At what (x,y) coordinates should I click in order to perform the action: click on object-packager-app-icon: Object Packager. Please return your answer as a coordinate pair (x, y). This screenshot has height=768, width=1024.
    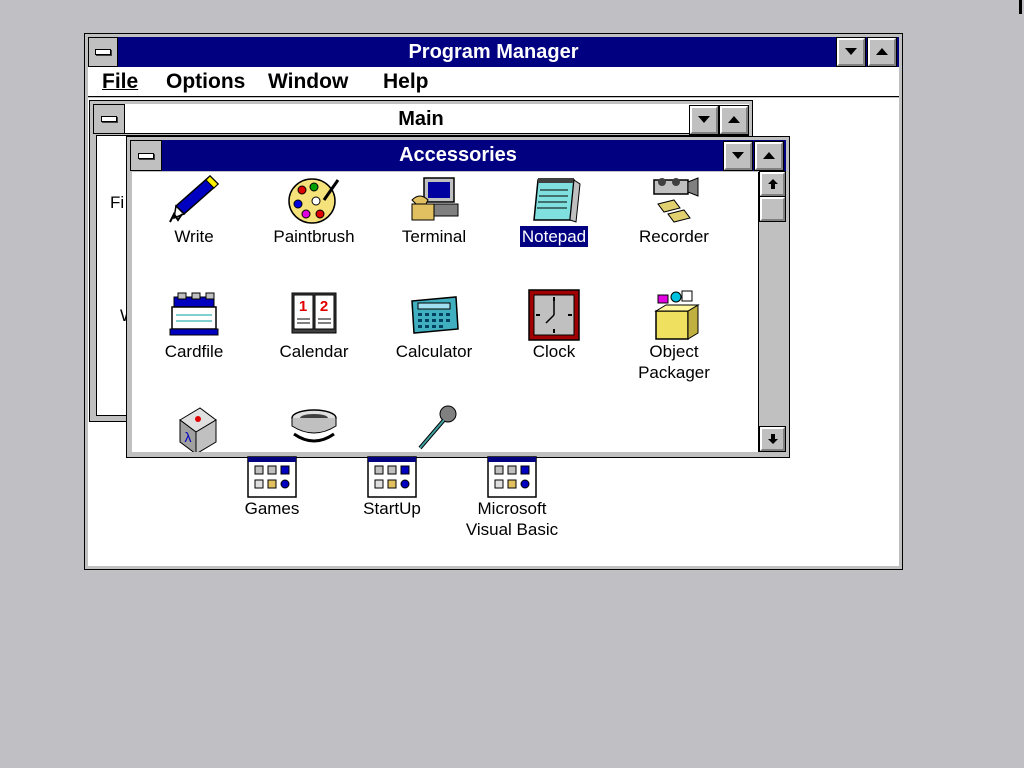
    Looking at the image, I should click on (674, 336).